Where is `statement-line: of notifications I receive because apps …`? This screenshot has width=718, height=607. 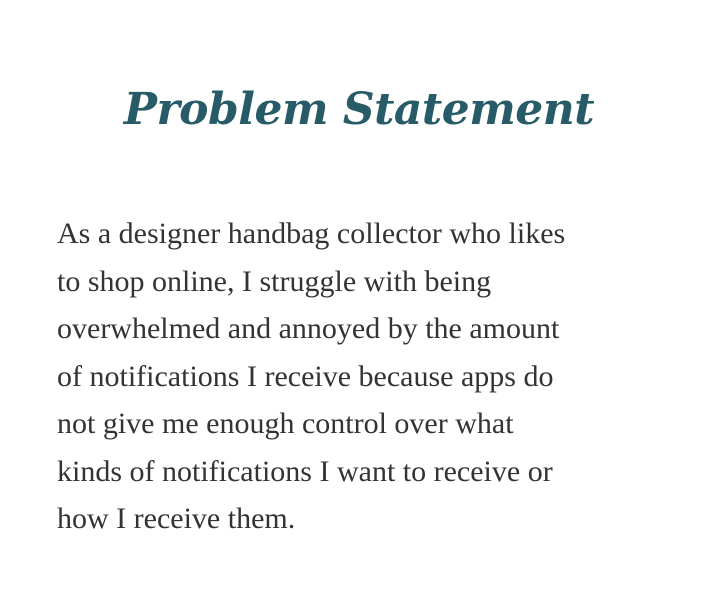
statement-line: of notifications I receive because apps … is located at coordinates (305, 376).